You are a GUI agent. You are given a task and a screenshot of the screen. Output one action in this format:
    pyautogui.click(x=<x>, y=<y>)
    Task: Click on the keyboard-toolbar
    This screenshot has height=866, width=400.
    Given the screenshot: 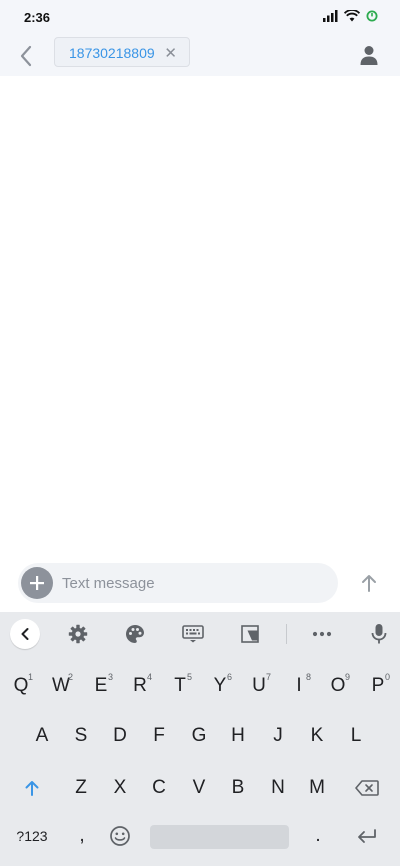 What is the action you would take?
    pyautogui.click(x=200, y=634)
    